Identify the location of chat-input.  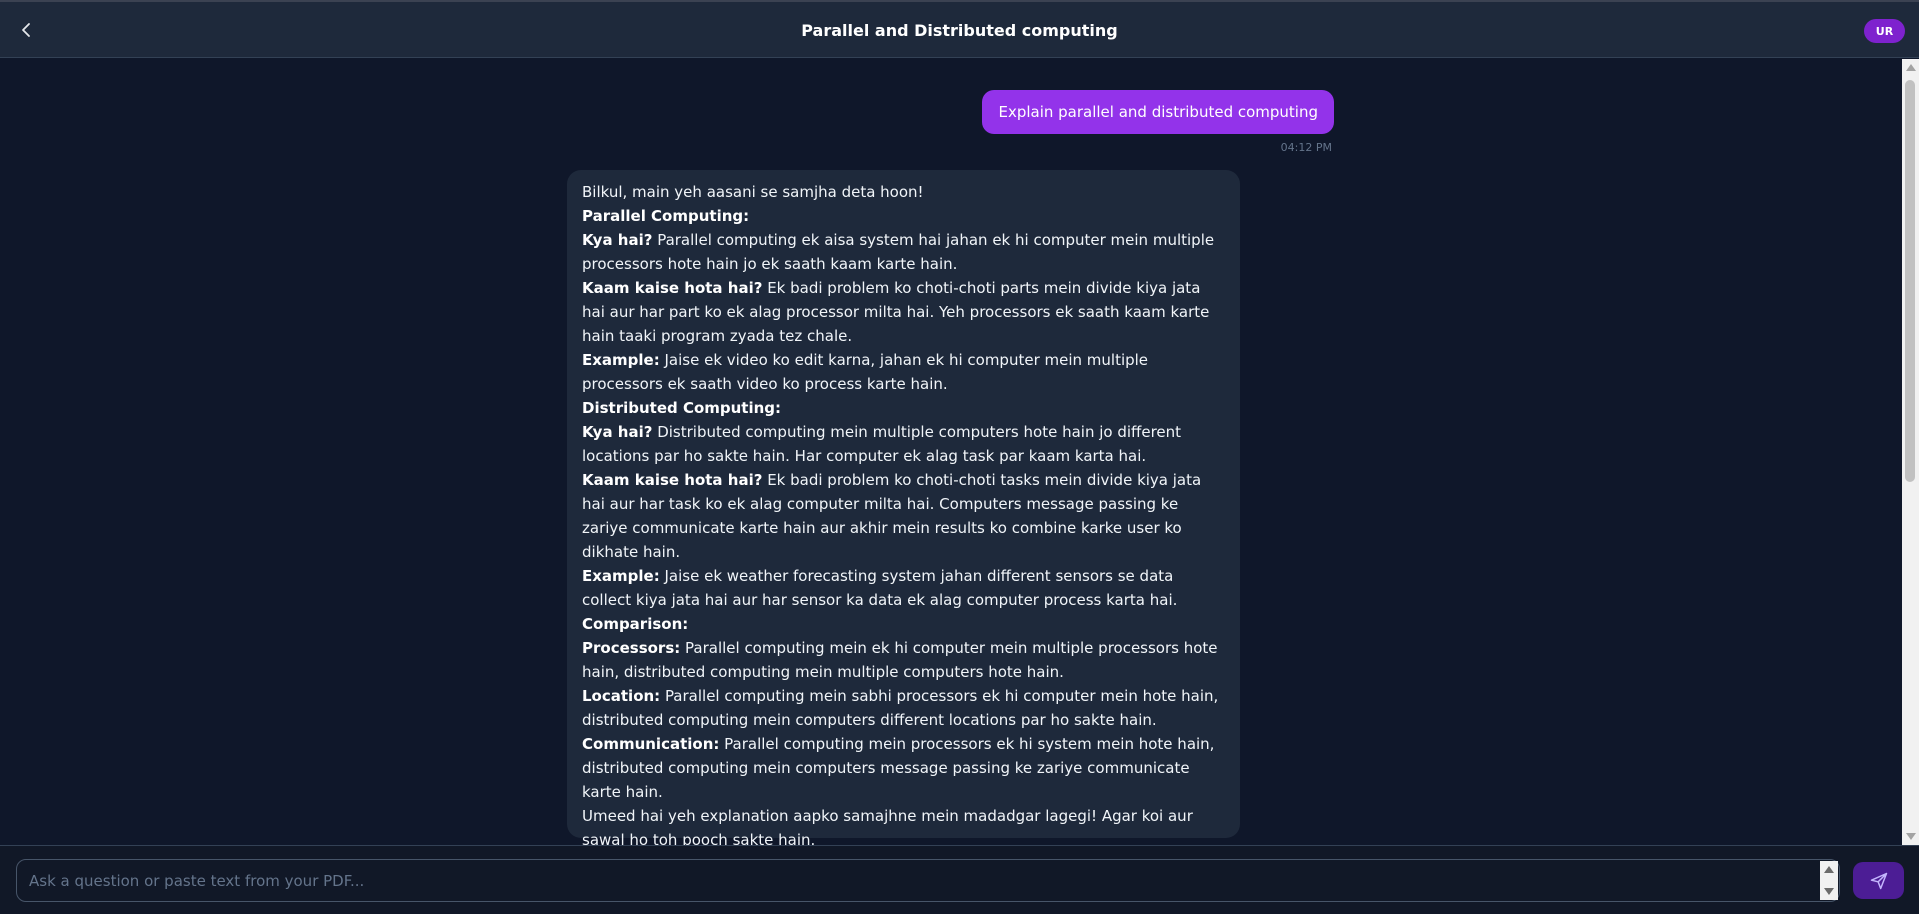
(929, 880).